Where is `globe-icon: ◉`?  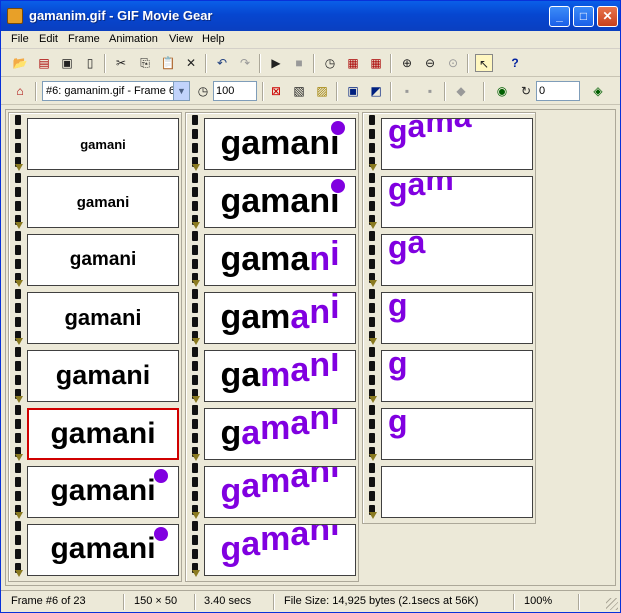
globe-icon: ◉ is located at coordinates (502, 91).